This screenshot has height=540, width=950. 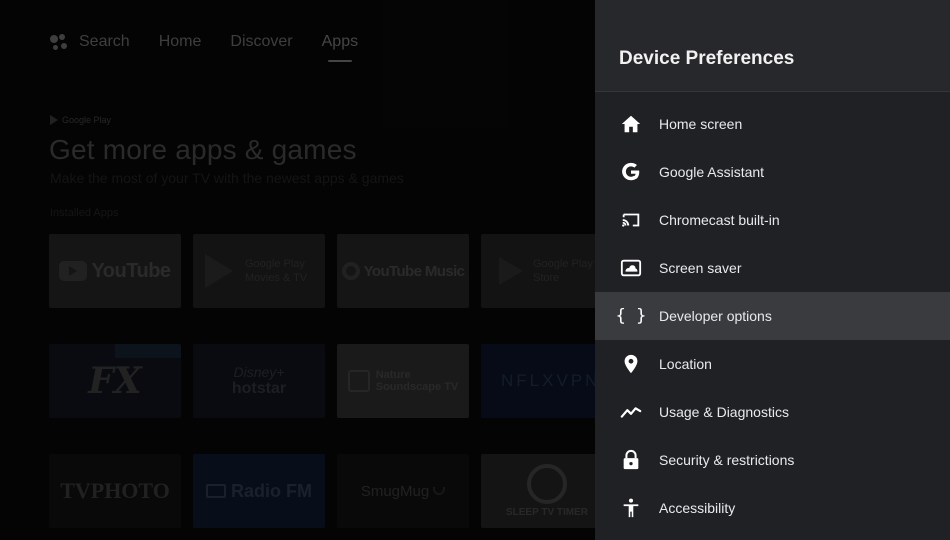 What do you see at coordinates (631, 124) in the screenshot?
I see `home-icon` at bounding box center [631, 124].